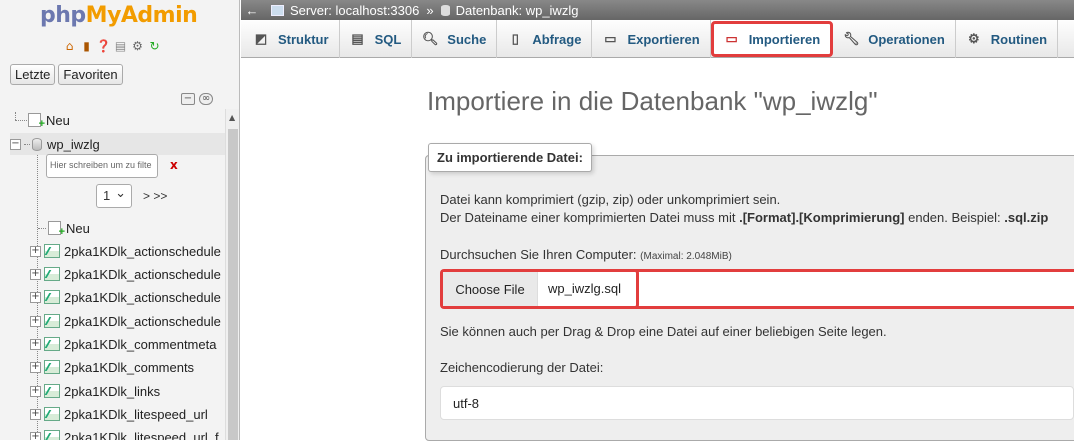 Image resolution: width=1074 pixels, height=441 pixels. I want to click on scrollbar-thumb, so click(233, 284).